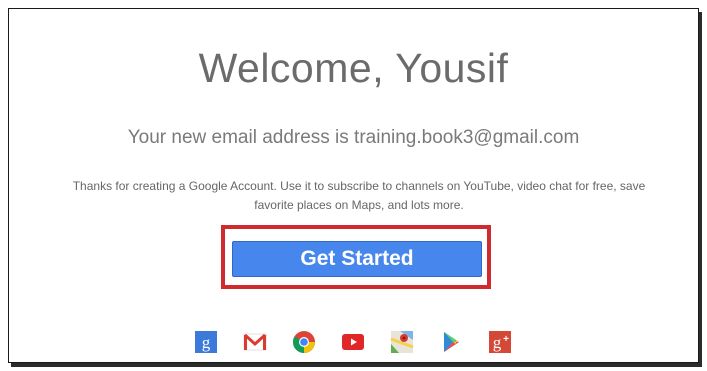 The image size is (707, 371). What do you see at coordinates (402, 342) in the screenshot?
I see `maps-icon` at bounding box center [402, 342].